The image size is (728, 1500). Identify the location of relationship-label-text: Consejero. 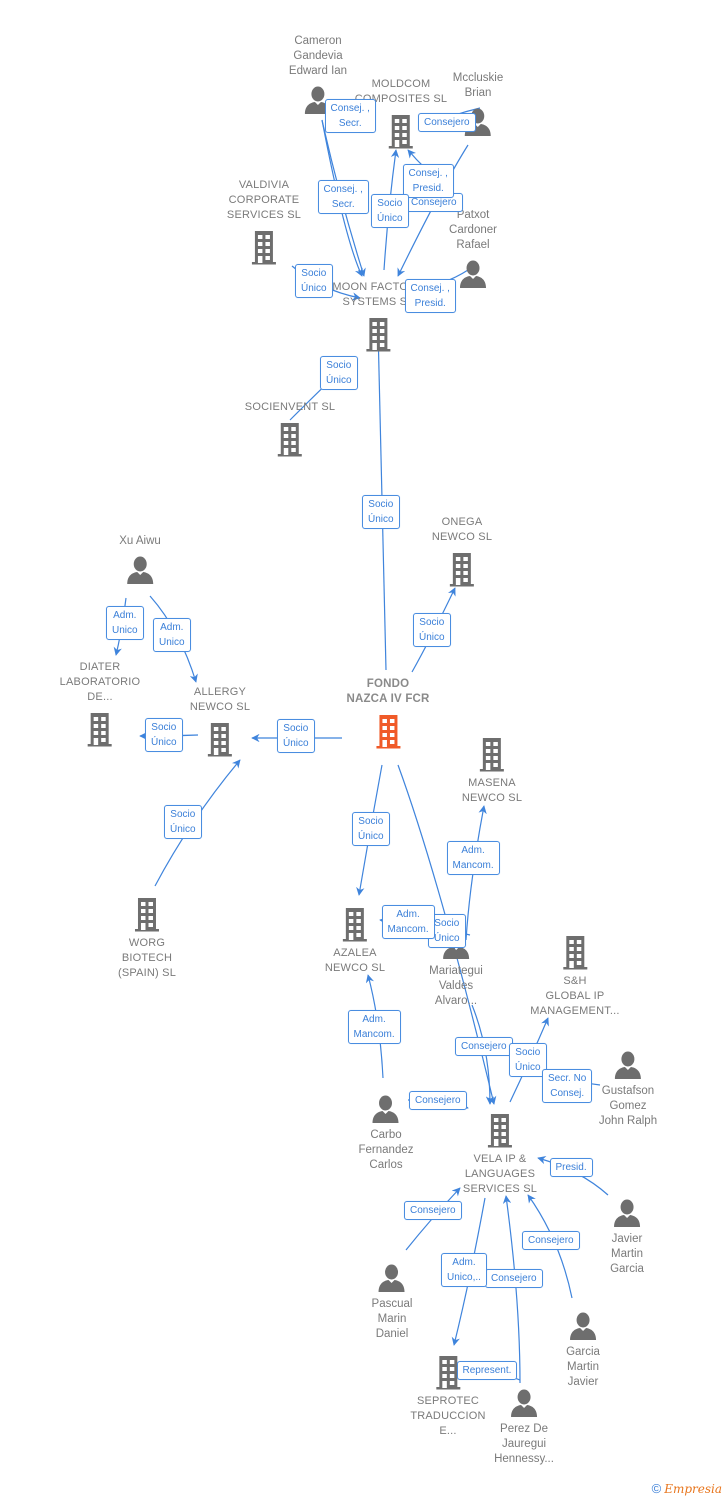
(484, 1046).